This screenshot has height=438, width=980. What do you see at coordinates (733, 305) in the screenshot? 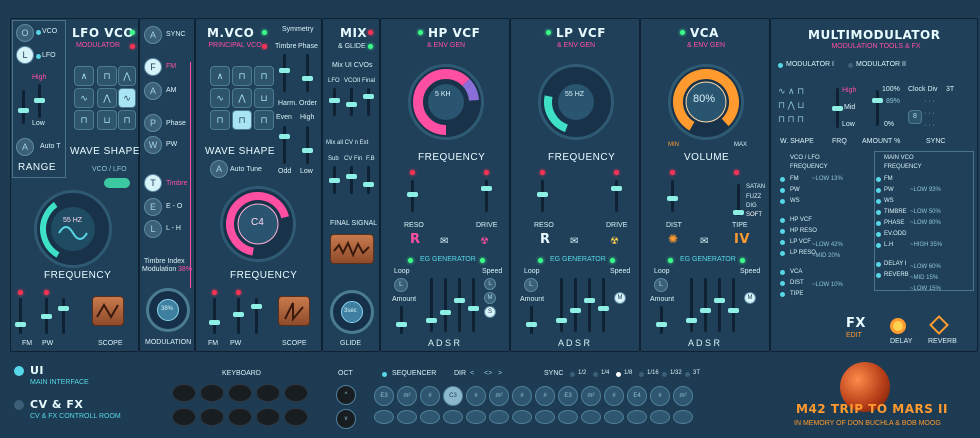
I see `vca-r-slider` at bounding box center [733, 305].